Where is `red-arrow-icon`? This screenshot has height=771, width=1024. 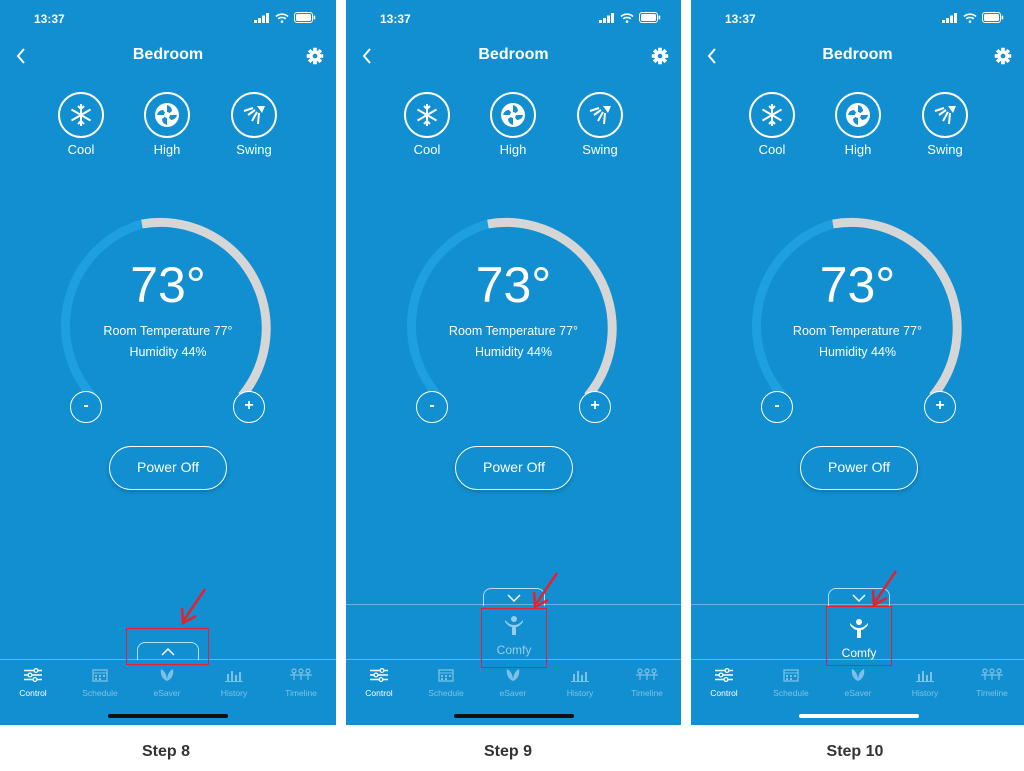 red-arrow-icon is located at coordinates (545, 591).